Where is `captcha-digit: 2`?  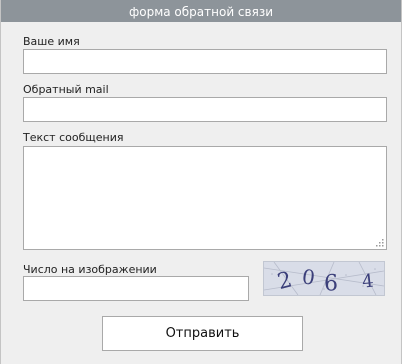
captcha-digit: 2 is located at coordinates (285, 281).